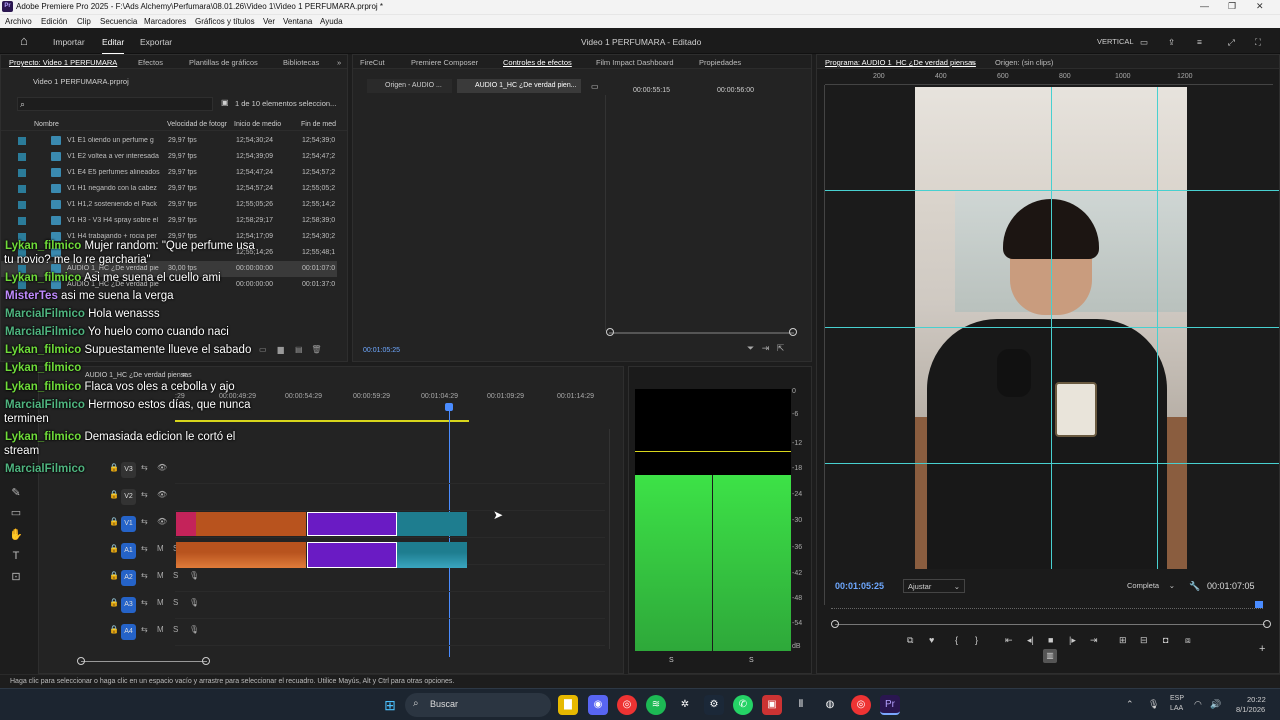 The height and width of the screenshot is (720, 1280). I want to click on track-header-v2: 🔒 V2 ⇆ 👁, so click(146, 497).